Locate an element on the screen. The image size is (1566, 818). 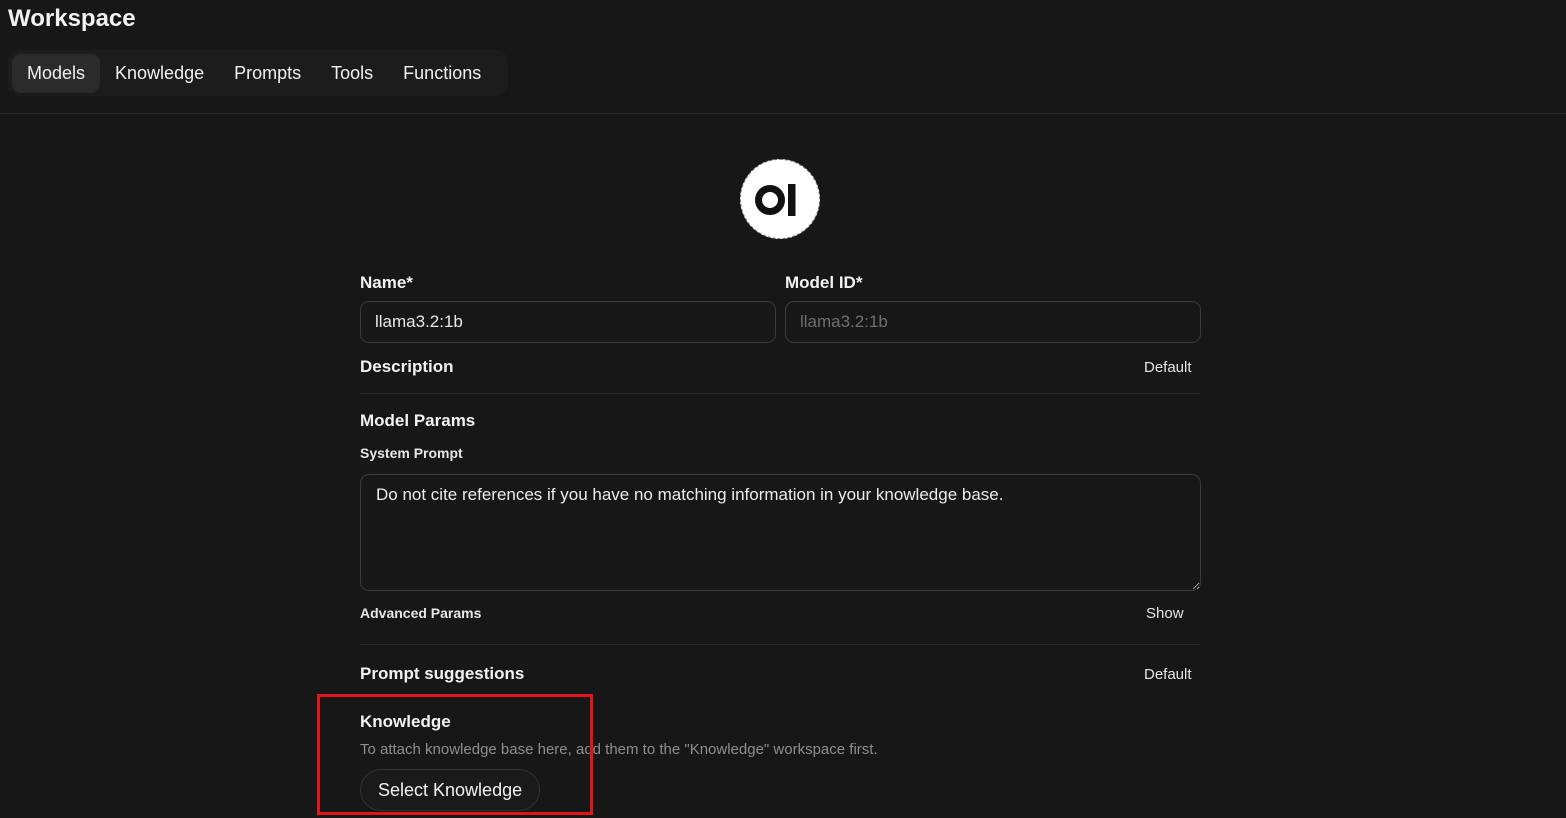
advanced-params-show-button: Show is located at coordinates (1165, 613).